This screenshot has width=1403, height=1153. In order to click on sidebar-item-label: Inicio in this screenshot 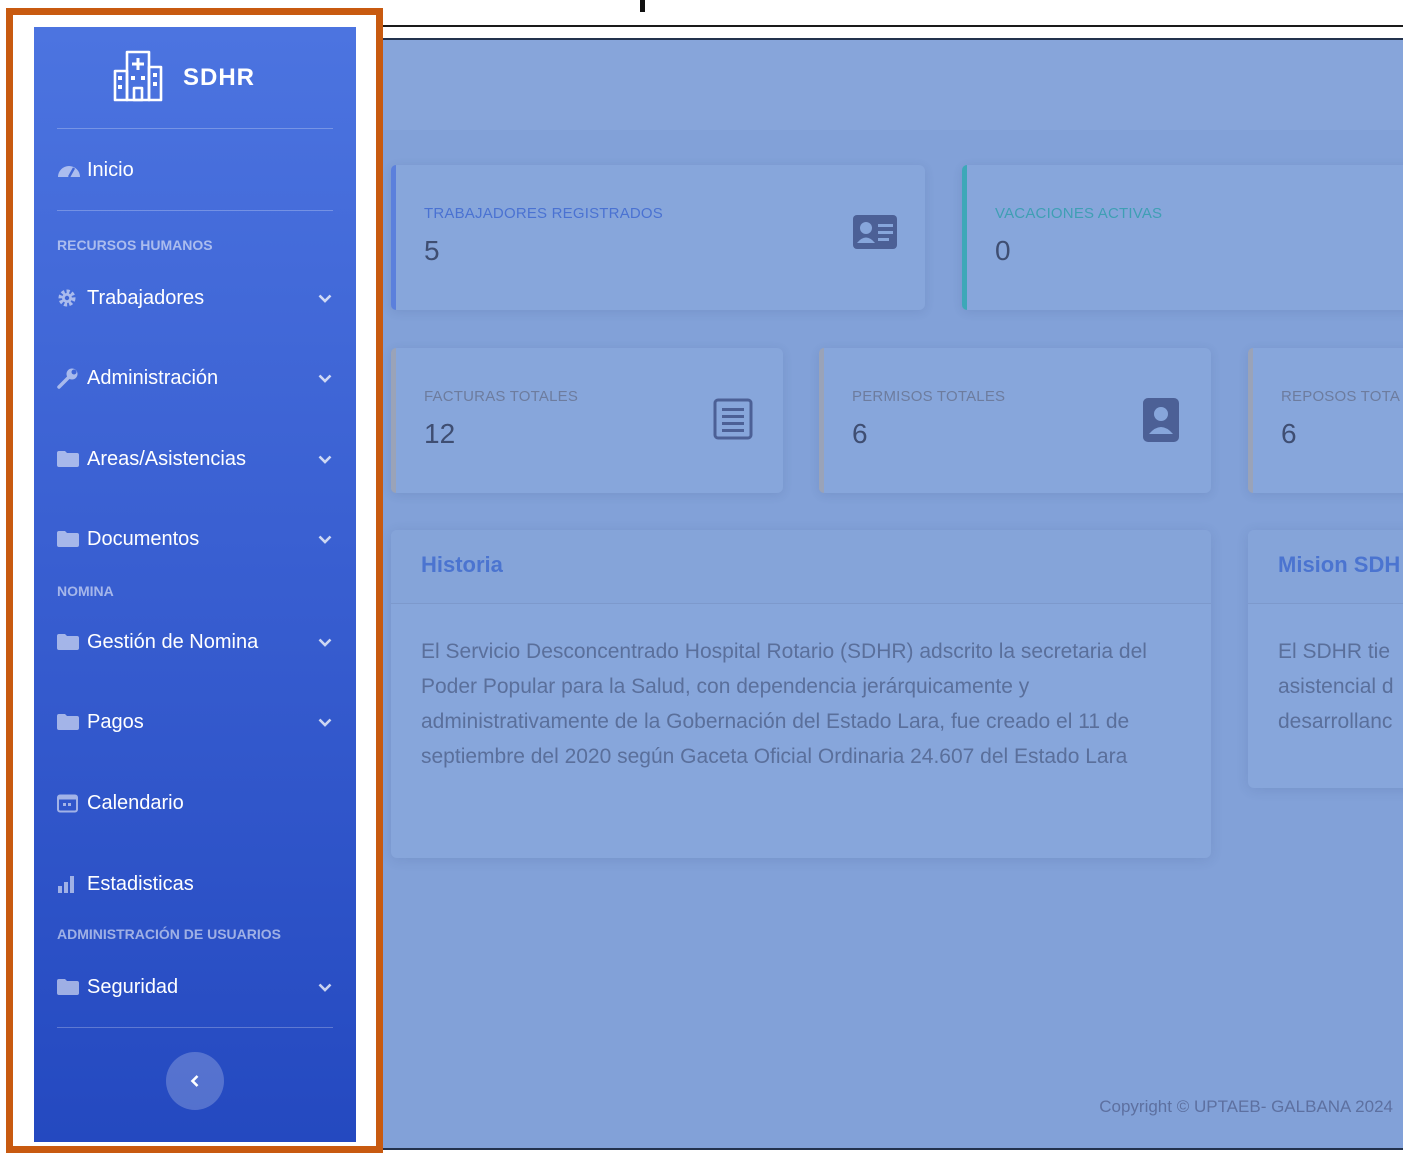, I will do `click(110, 169)`.